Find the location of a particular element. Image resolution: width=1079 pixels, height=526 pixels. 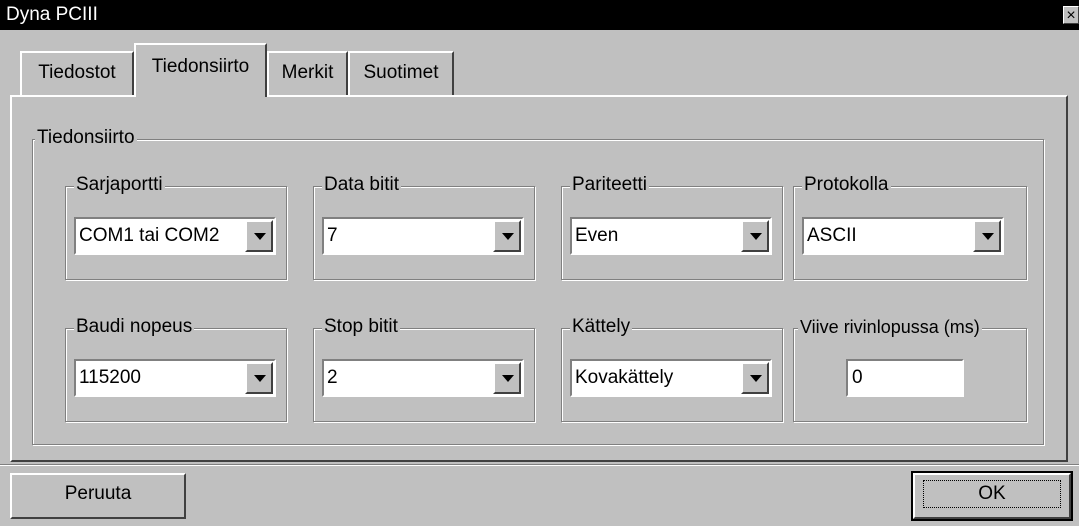

tab-label: Merkit is located at coordinates (307, 72).